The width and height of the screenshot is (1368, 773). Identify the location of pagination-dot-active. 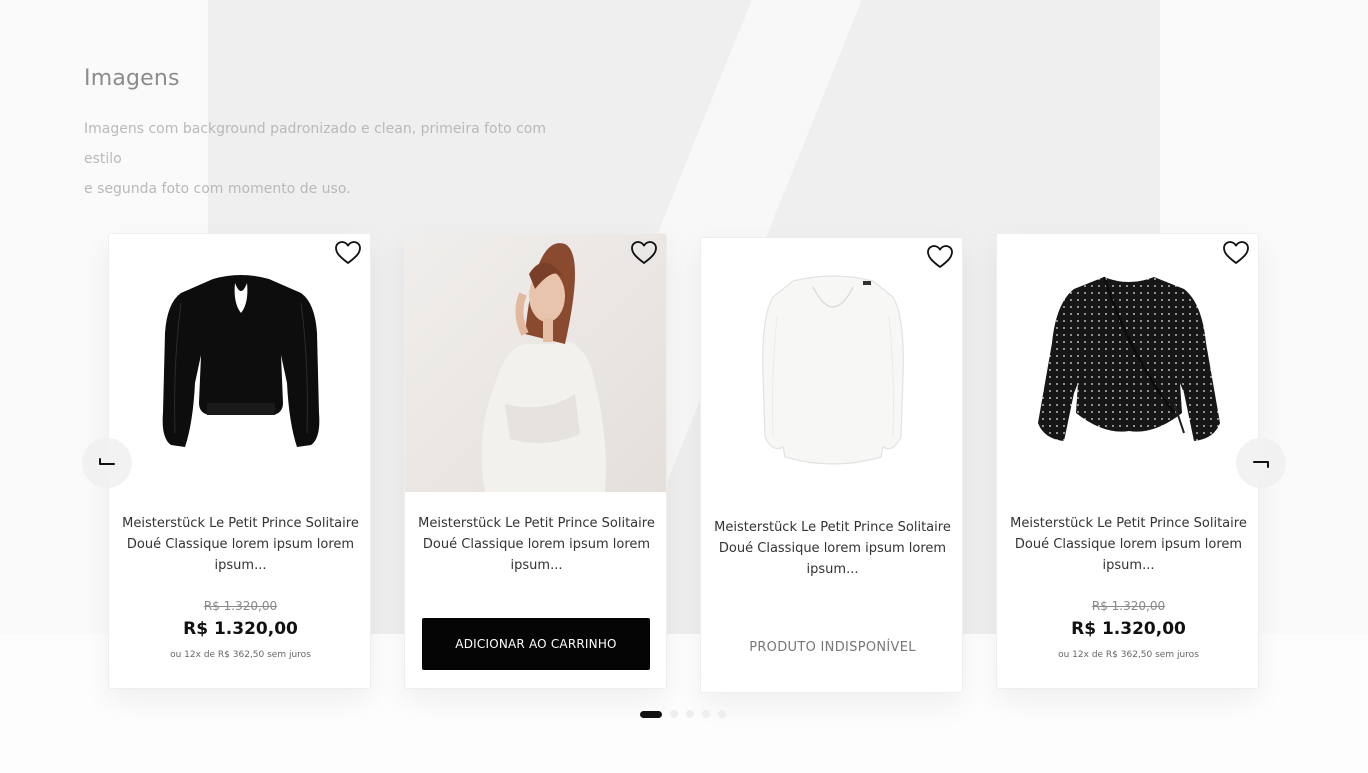
(651, 714).